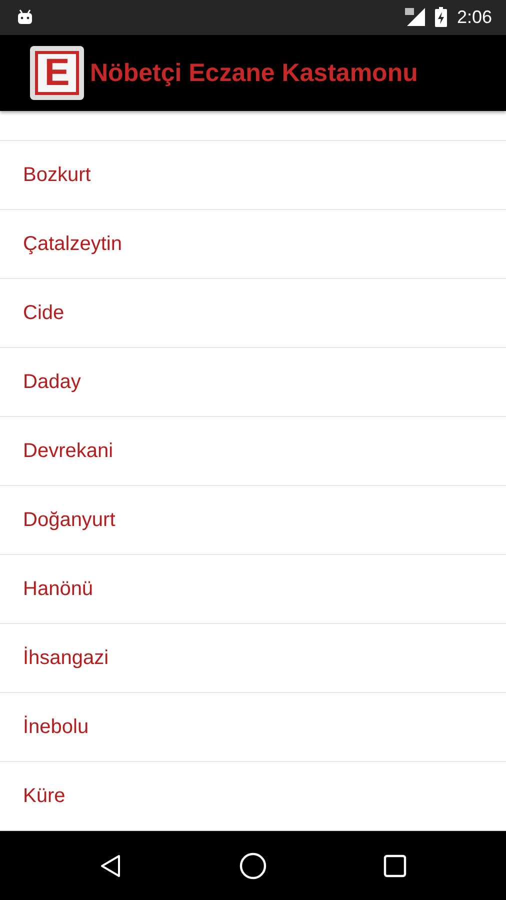  I want to click on home-icon, so click(253, 866).